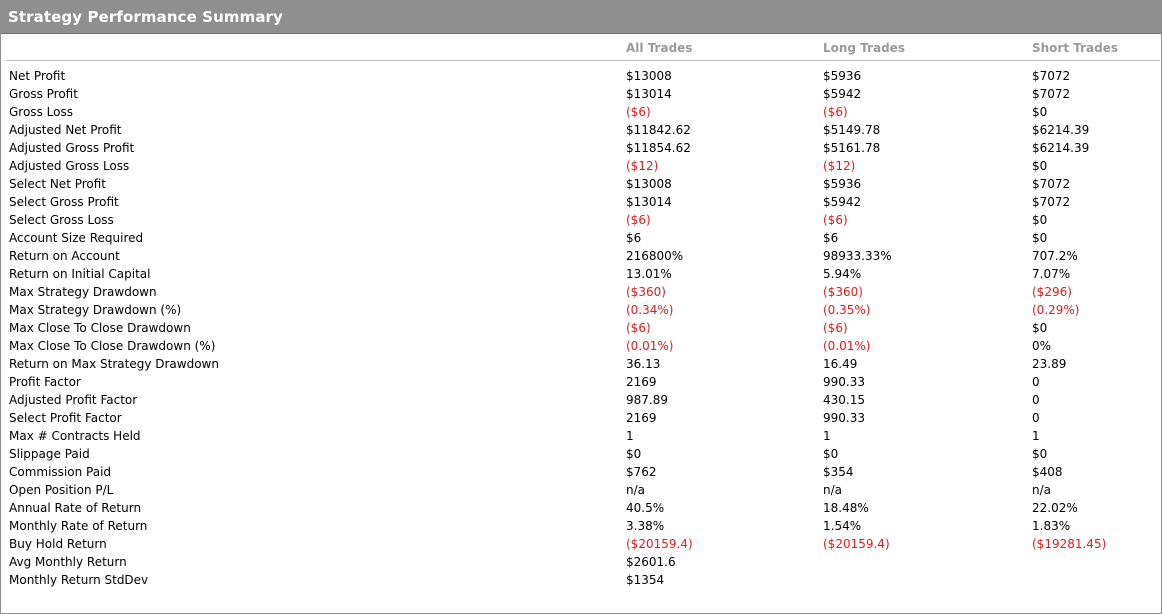 This screenshot has width=1162, height=614. Describe the element at coordinates (581, 490) in the screenshot. I see `table-row: Open Position P/L n/a n/a n/a` at that location.